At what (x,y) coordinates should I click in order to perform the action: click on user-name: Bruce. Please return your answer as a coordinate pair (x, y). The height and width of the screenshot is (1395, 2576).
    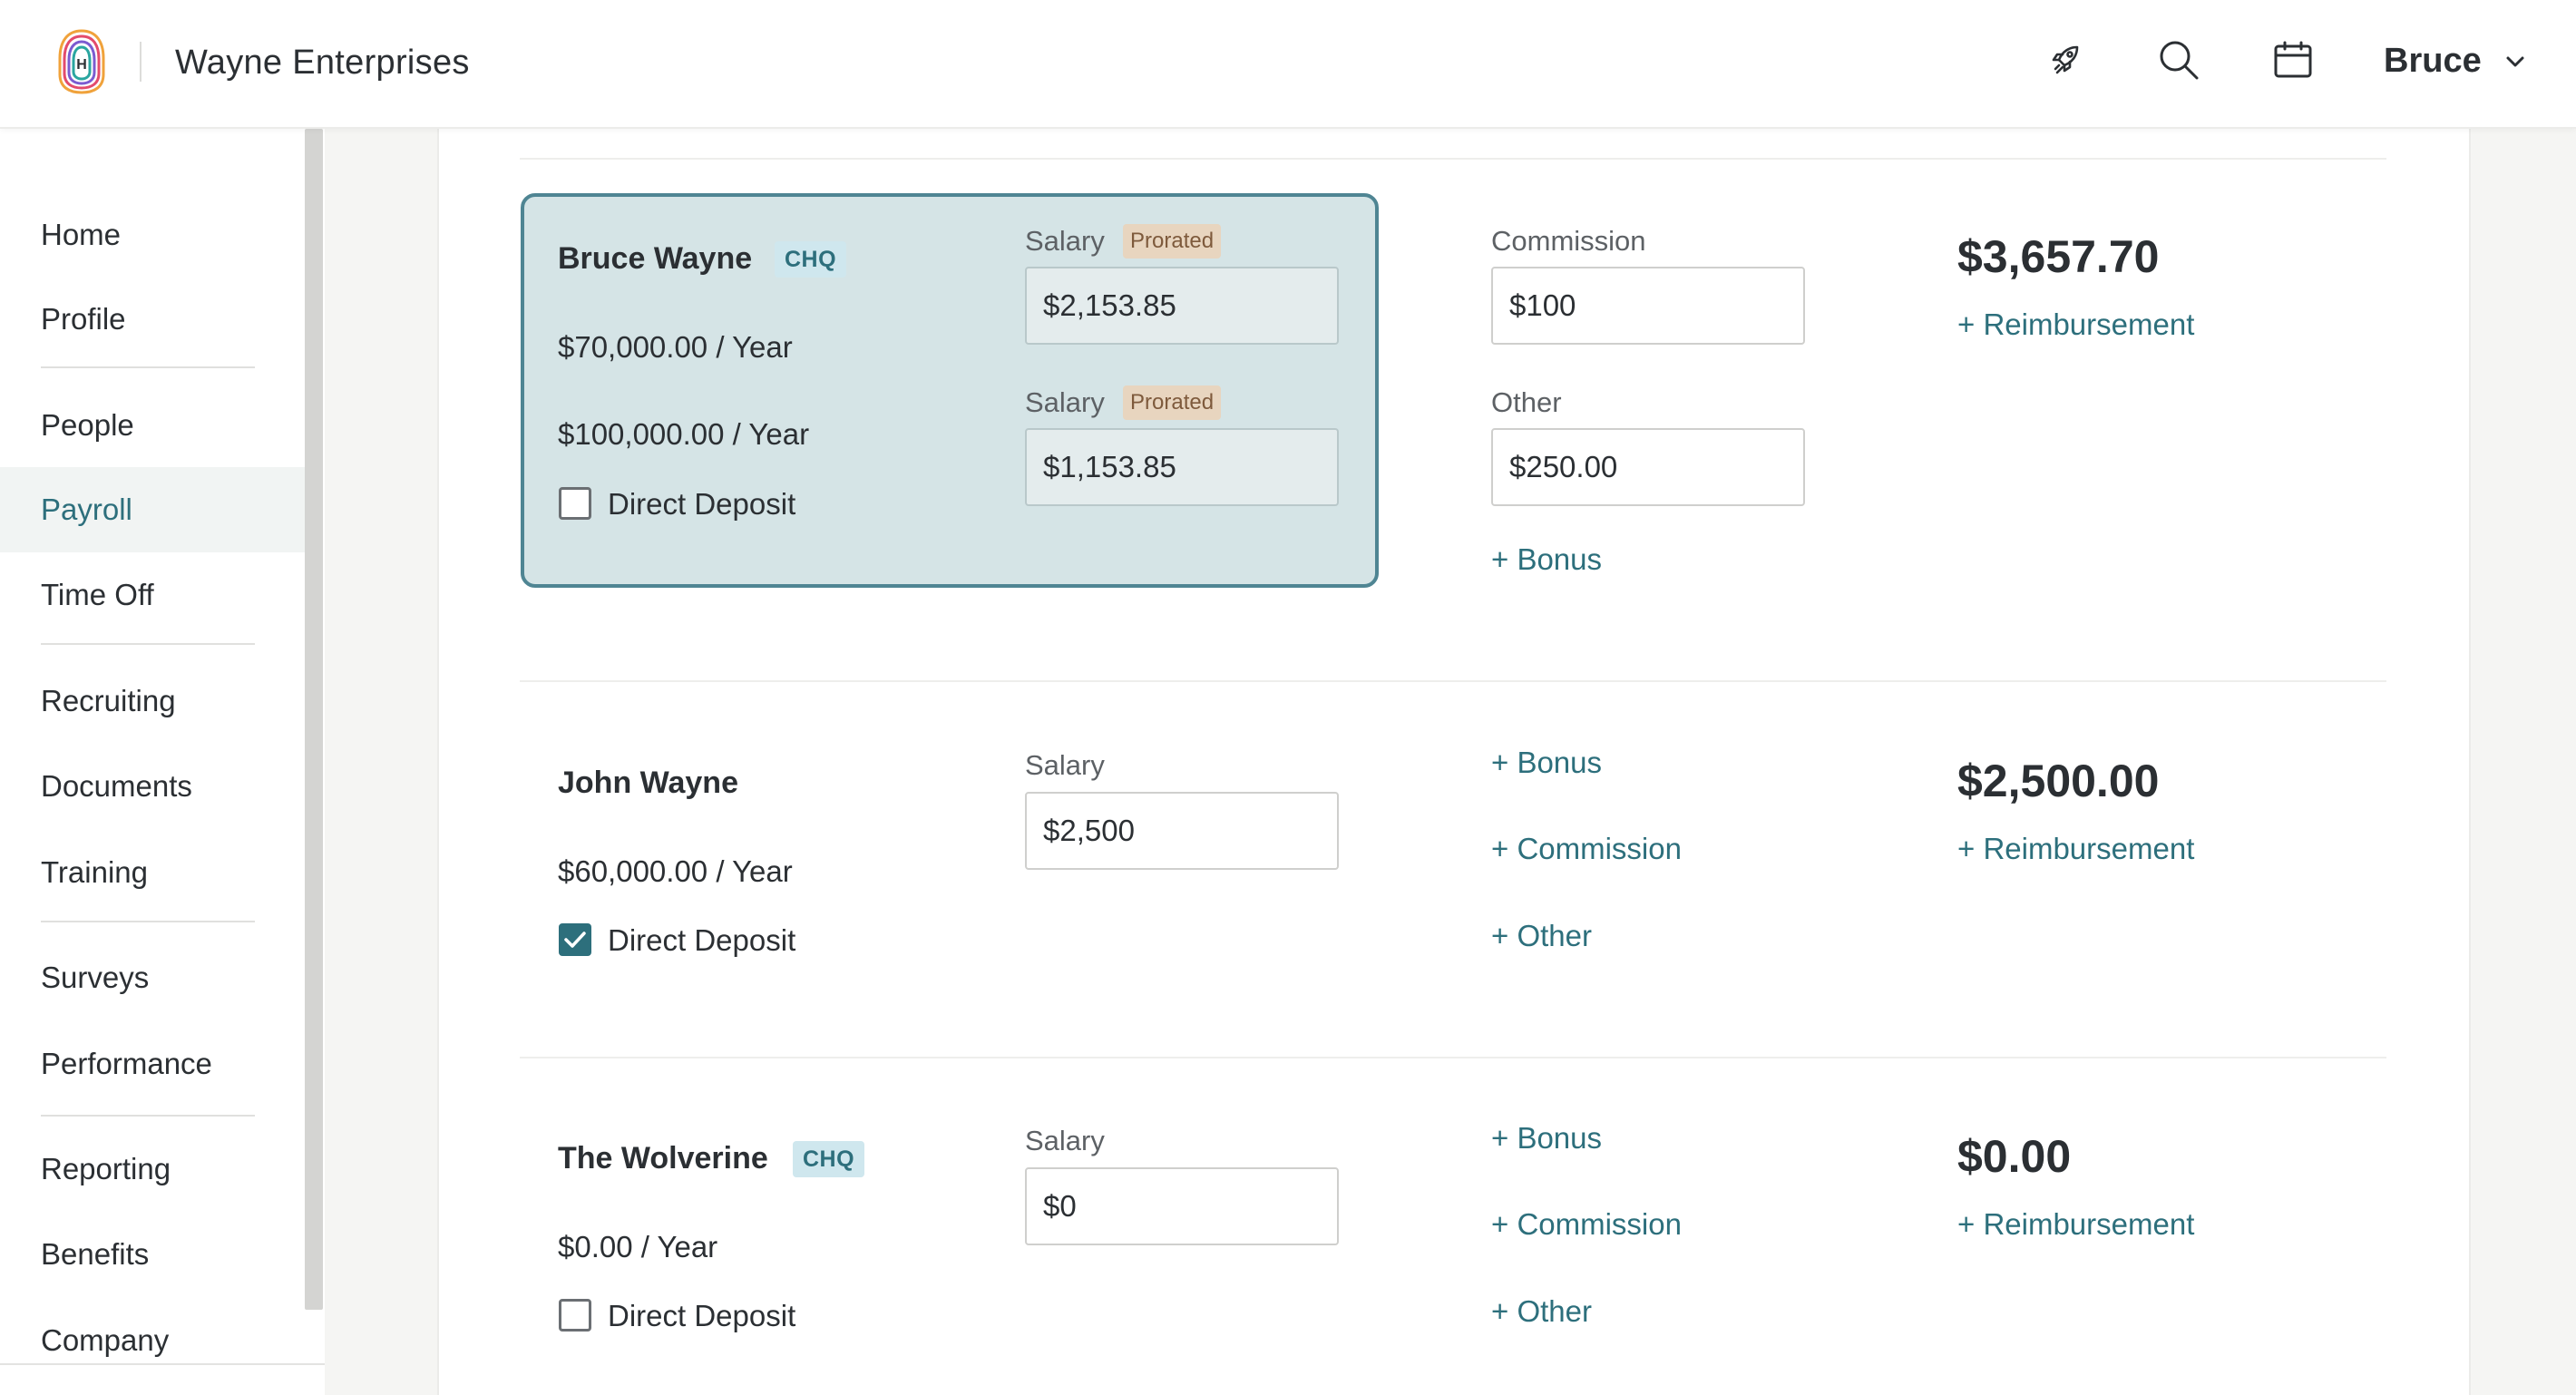
    Looking at the image, I should click on (2433, 61).